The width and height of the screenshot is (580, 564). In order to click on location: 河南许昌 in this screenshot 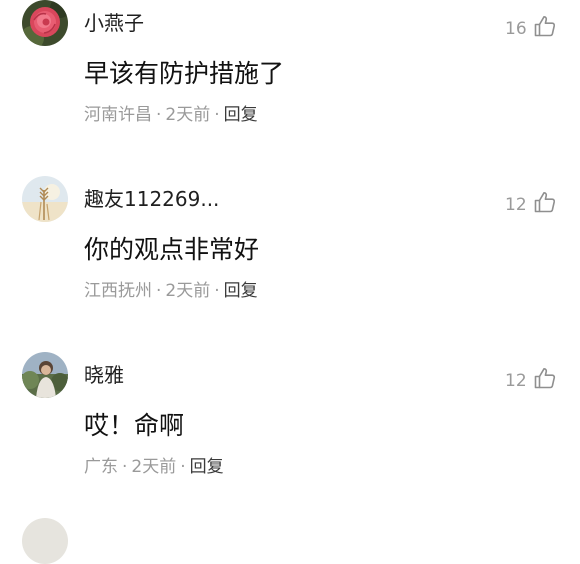, I will do `click(118, 115)`.